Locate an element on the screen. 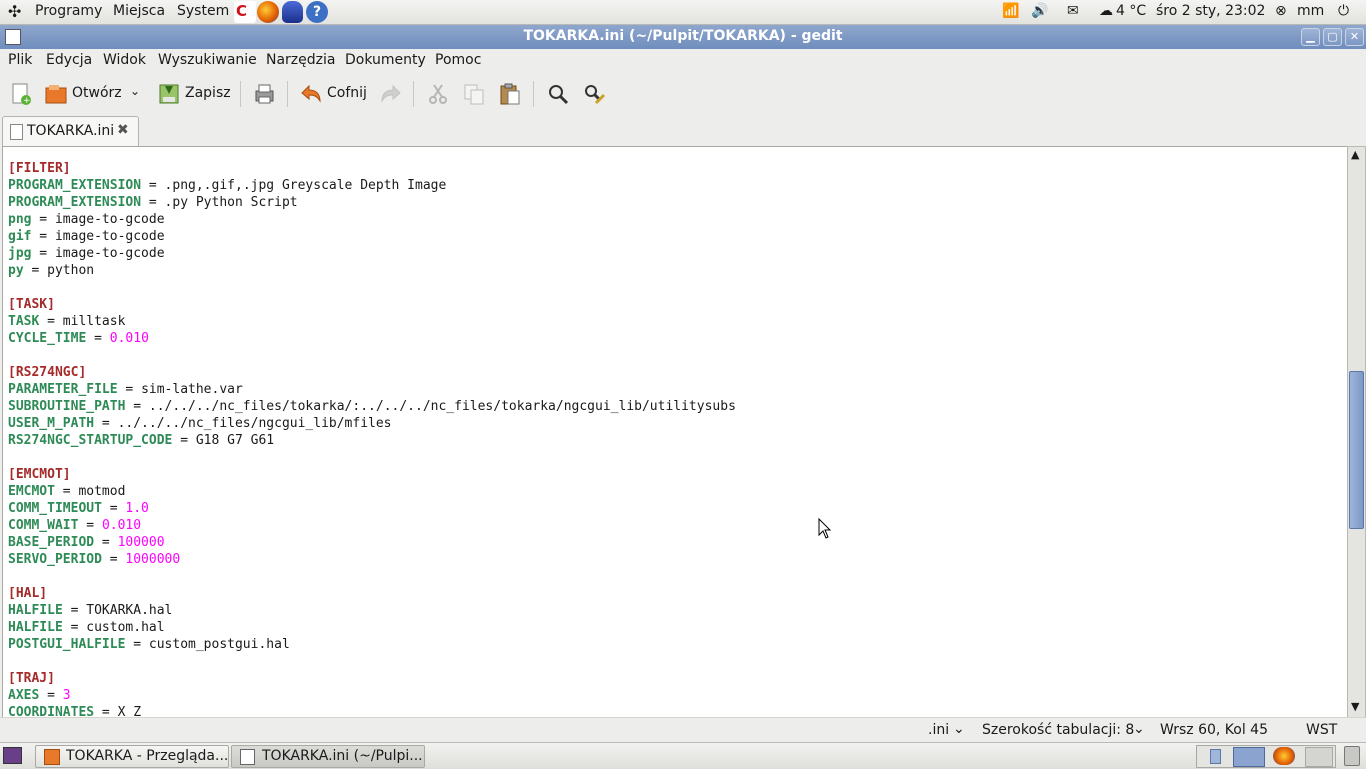  vertical-scrollbar: ▲ ▼ is located at coordinates (1356, 432).